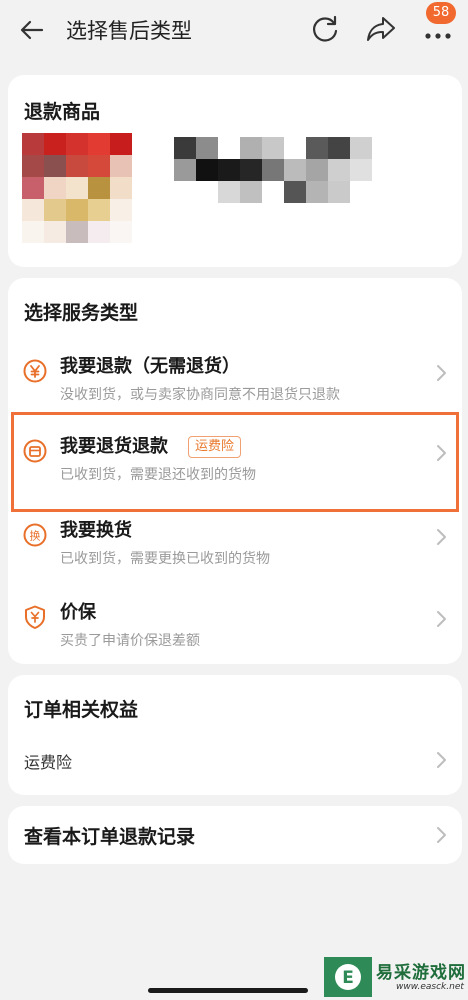 This screenshot has width=468, height=1000. I want to click on option-description: 已收到货，需要更换已收到的货物, so click(165, 559).